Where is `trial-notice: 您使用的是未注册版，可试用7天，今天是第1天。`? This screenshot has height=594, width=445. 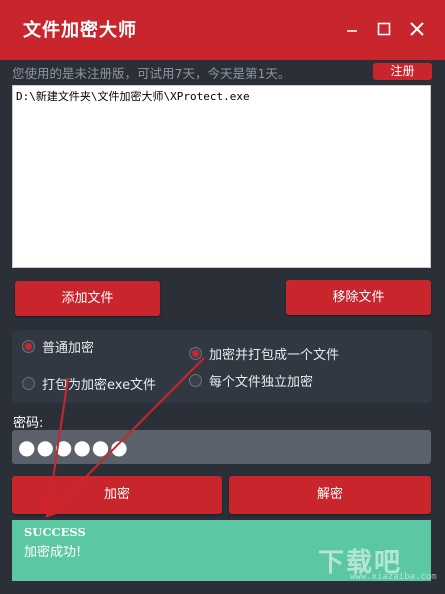
trial-notice: 您使用的是未注册版，可试用7天，今天是第1天。 is located at coordinates (151, 73).